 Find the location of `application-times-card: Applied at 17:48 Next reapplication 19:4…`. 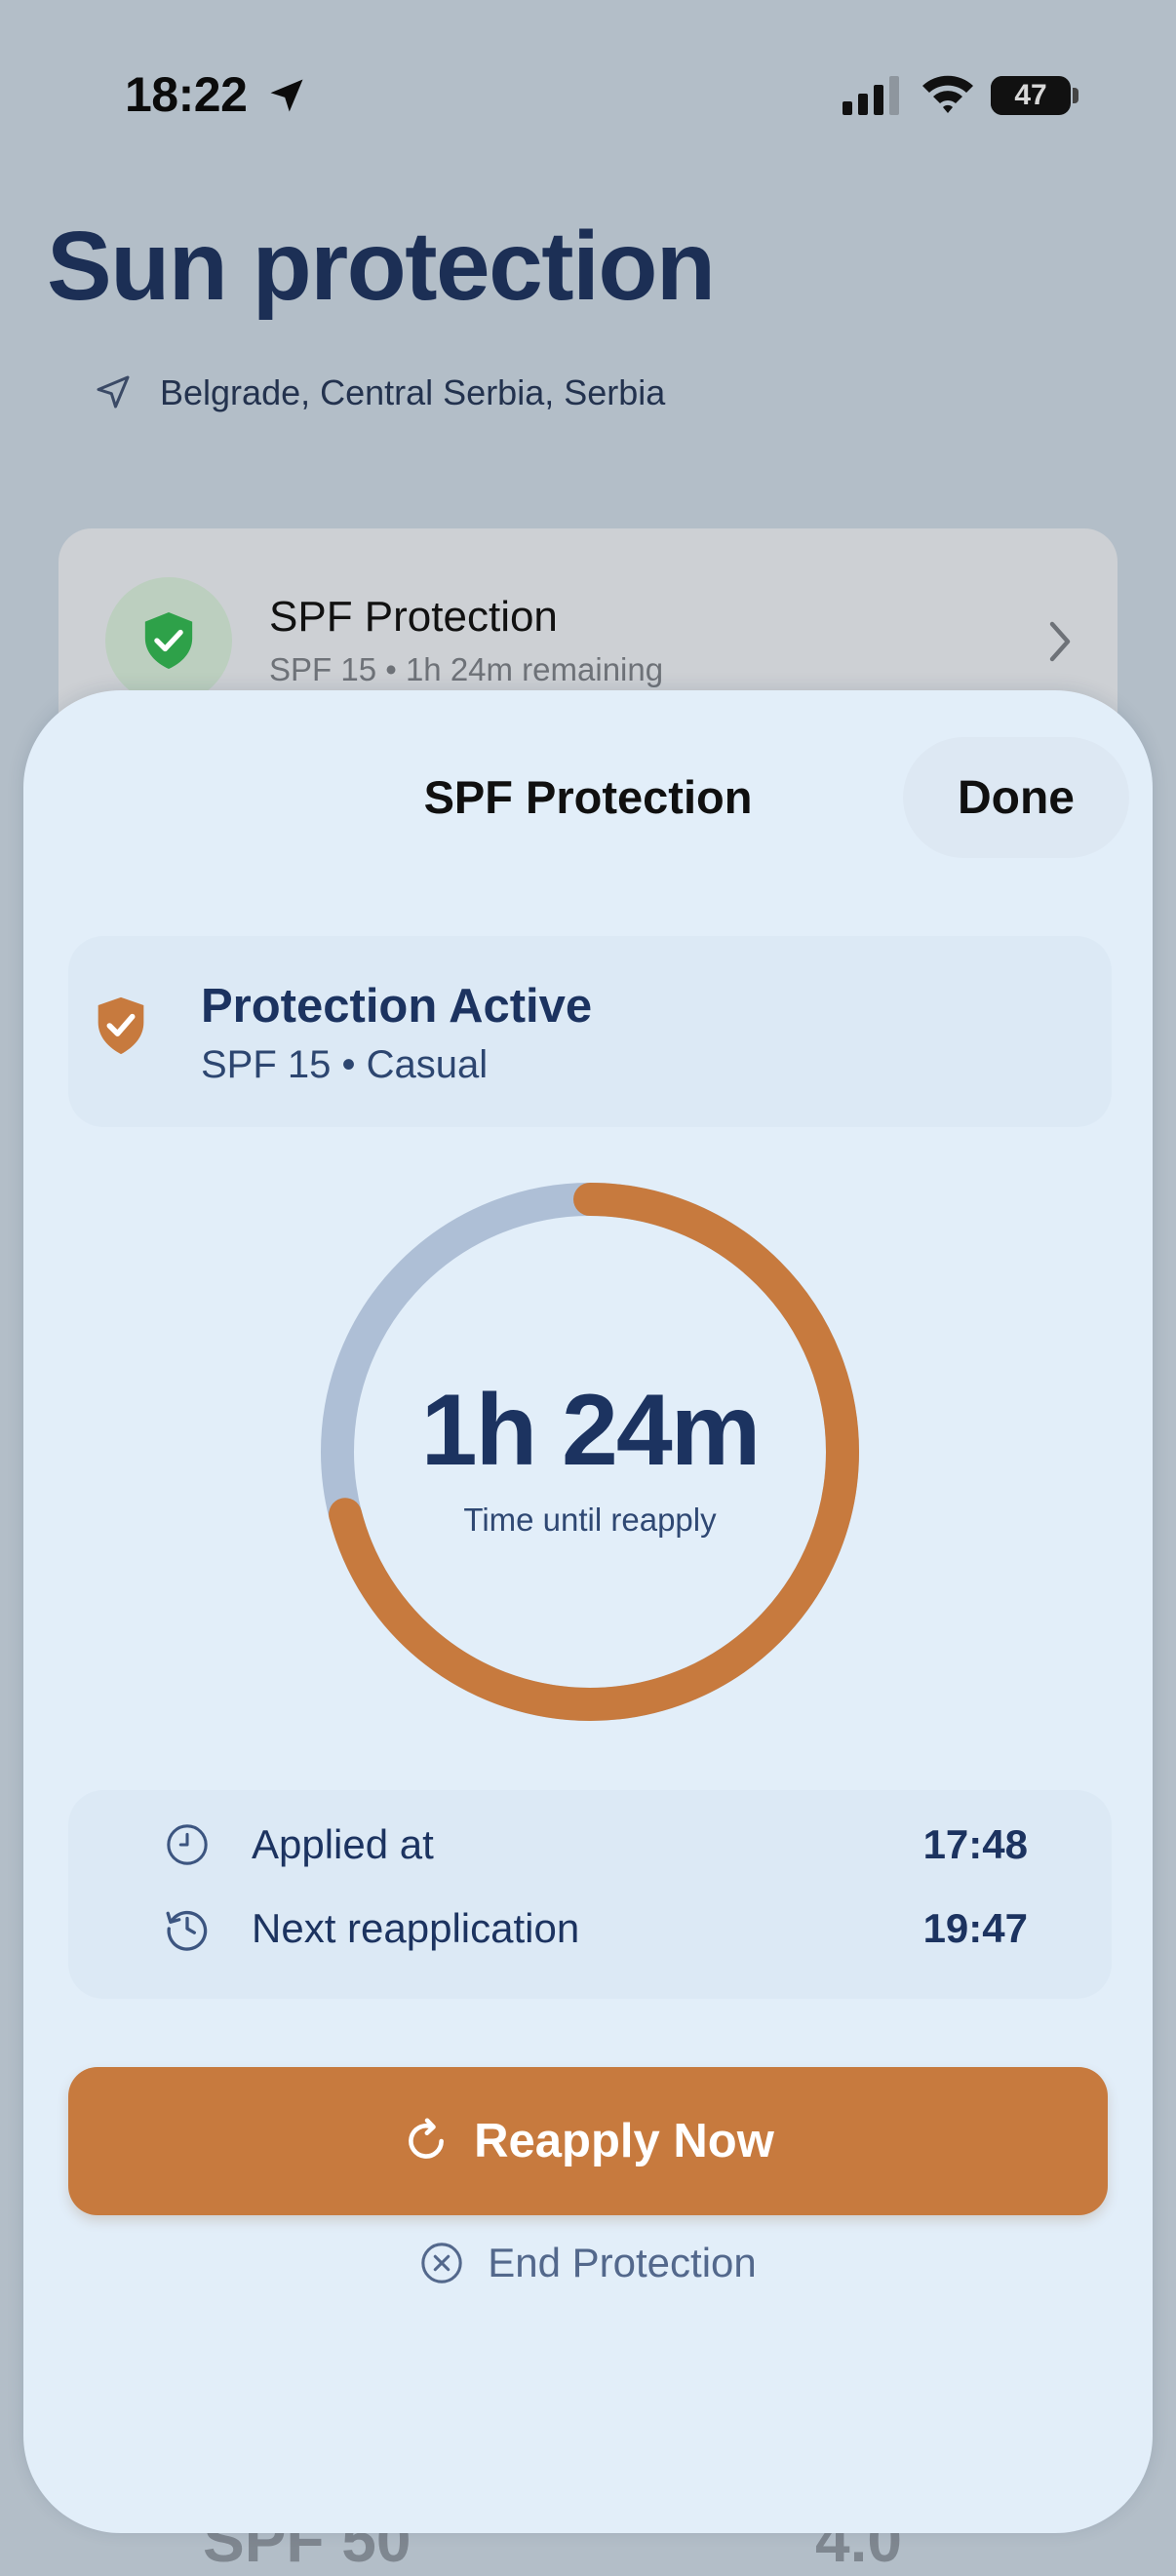

application-times-card: Applied at 17:48 Next reapplication 19:4… is located at coordinates (590, 1894).